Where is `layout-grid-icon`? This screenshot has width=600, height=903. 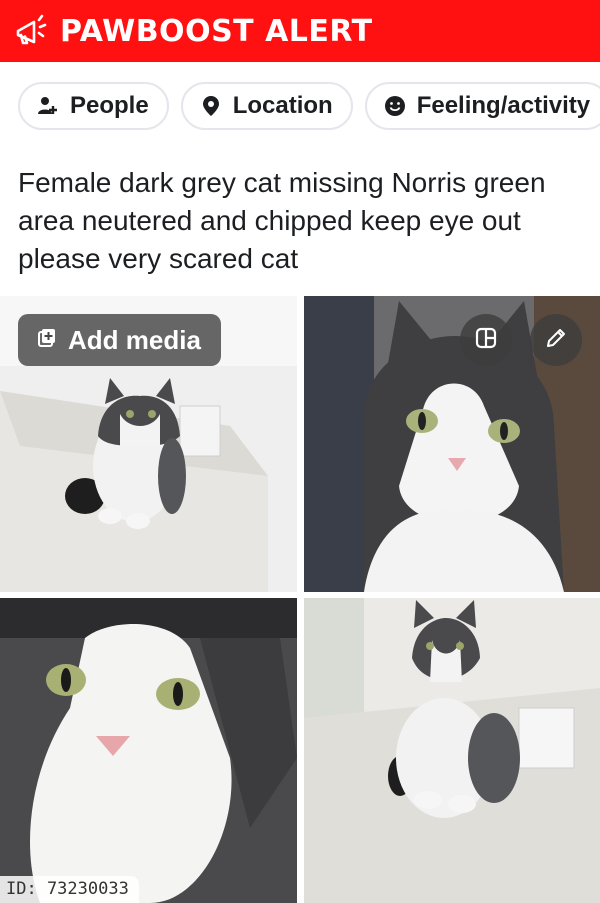 layout-grid-icon is located at coordinates (486, 340).